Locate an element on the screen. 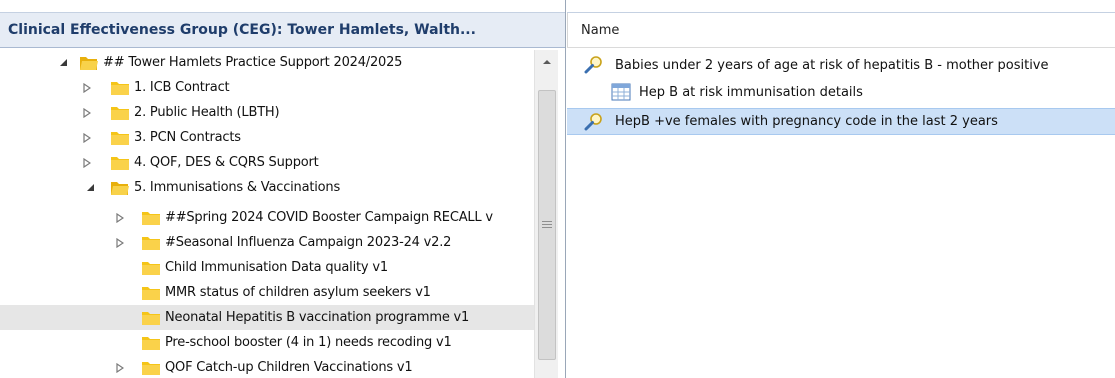 The height and width of the screenshot is (378, 1115). tree-item-label: 1. ICB Contract is located at coordinates (182, 87).